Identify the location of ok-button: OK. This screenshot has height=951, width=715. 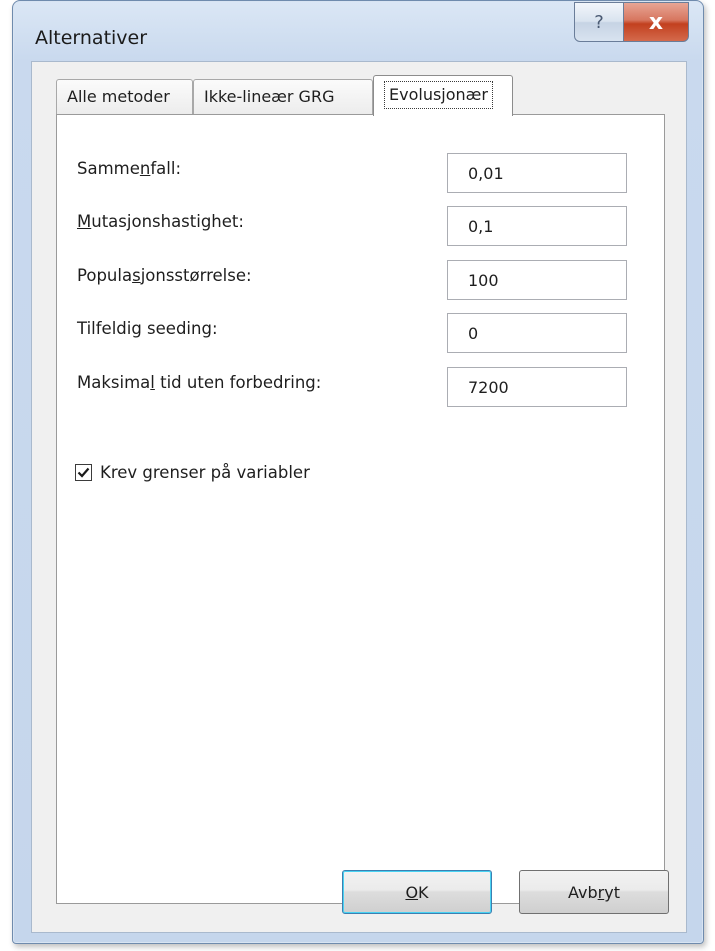
(417, 892).